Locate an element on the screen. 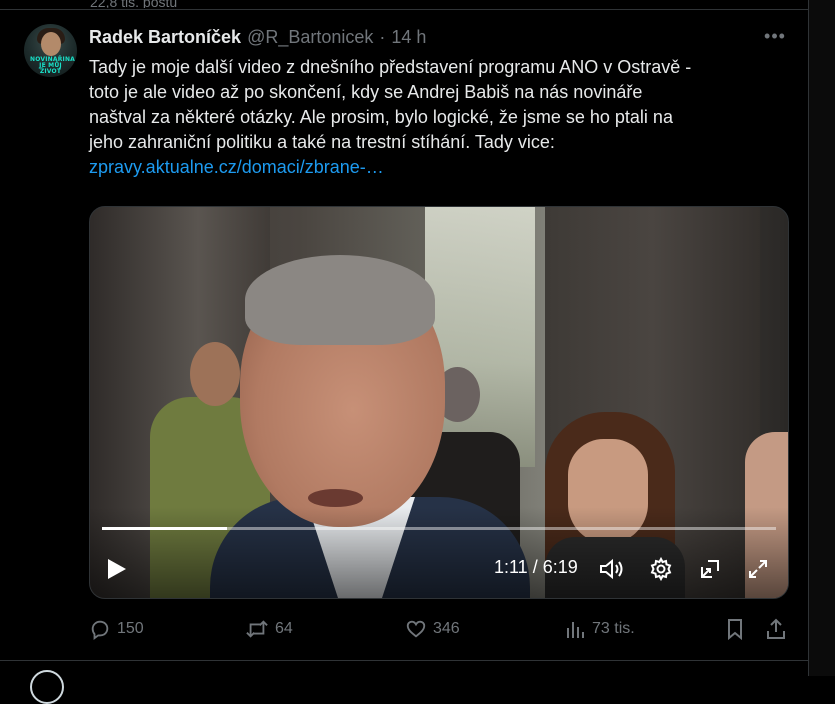 The image size is (835, 704). video-controls-gradient is located at coordinates (439, 552).